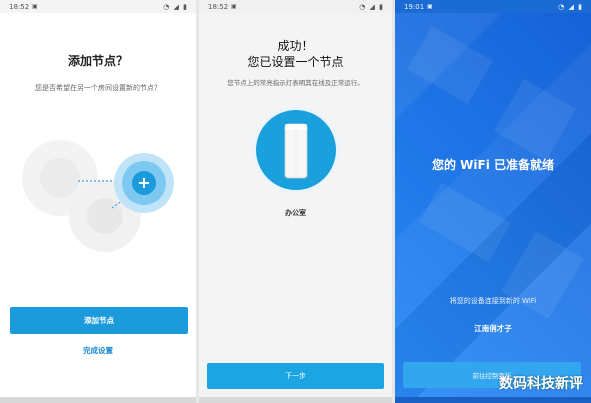 The image size is (591, 403). What do you see at coordinates (493, 6) in the screenshot?
I see `status-bar: 19:01 ▣ ◔ ◢ ▮` at bounding box center [493, 6].